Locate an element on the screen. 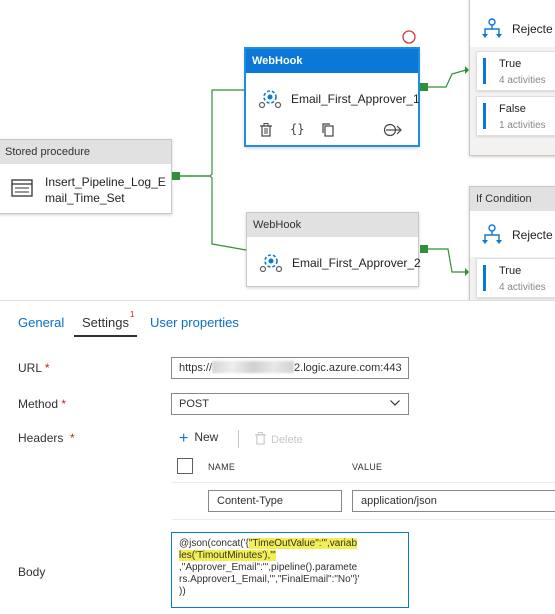  branch-title: False is located at coordinates (512, 109).